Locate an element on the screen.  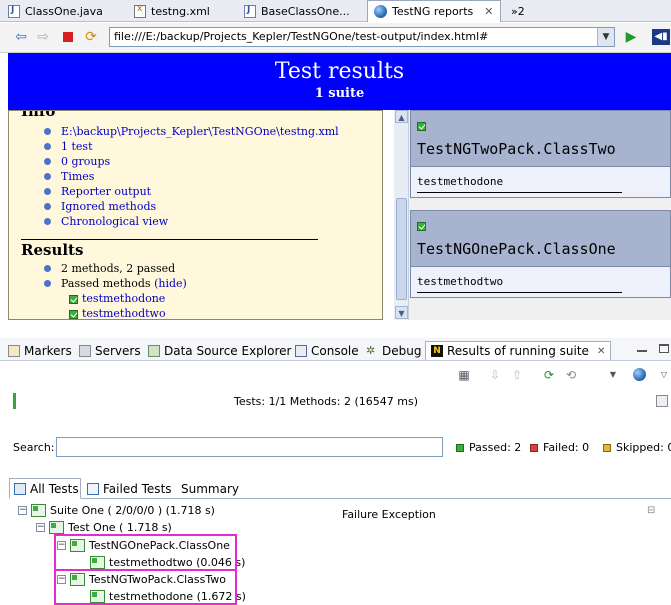
tab-classone-java: ClassOne.java is located at coordinates (64, 11).